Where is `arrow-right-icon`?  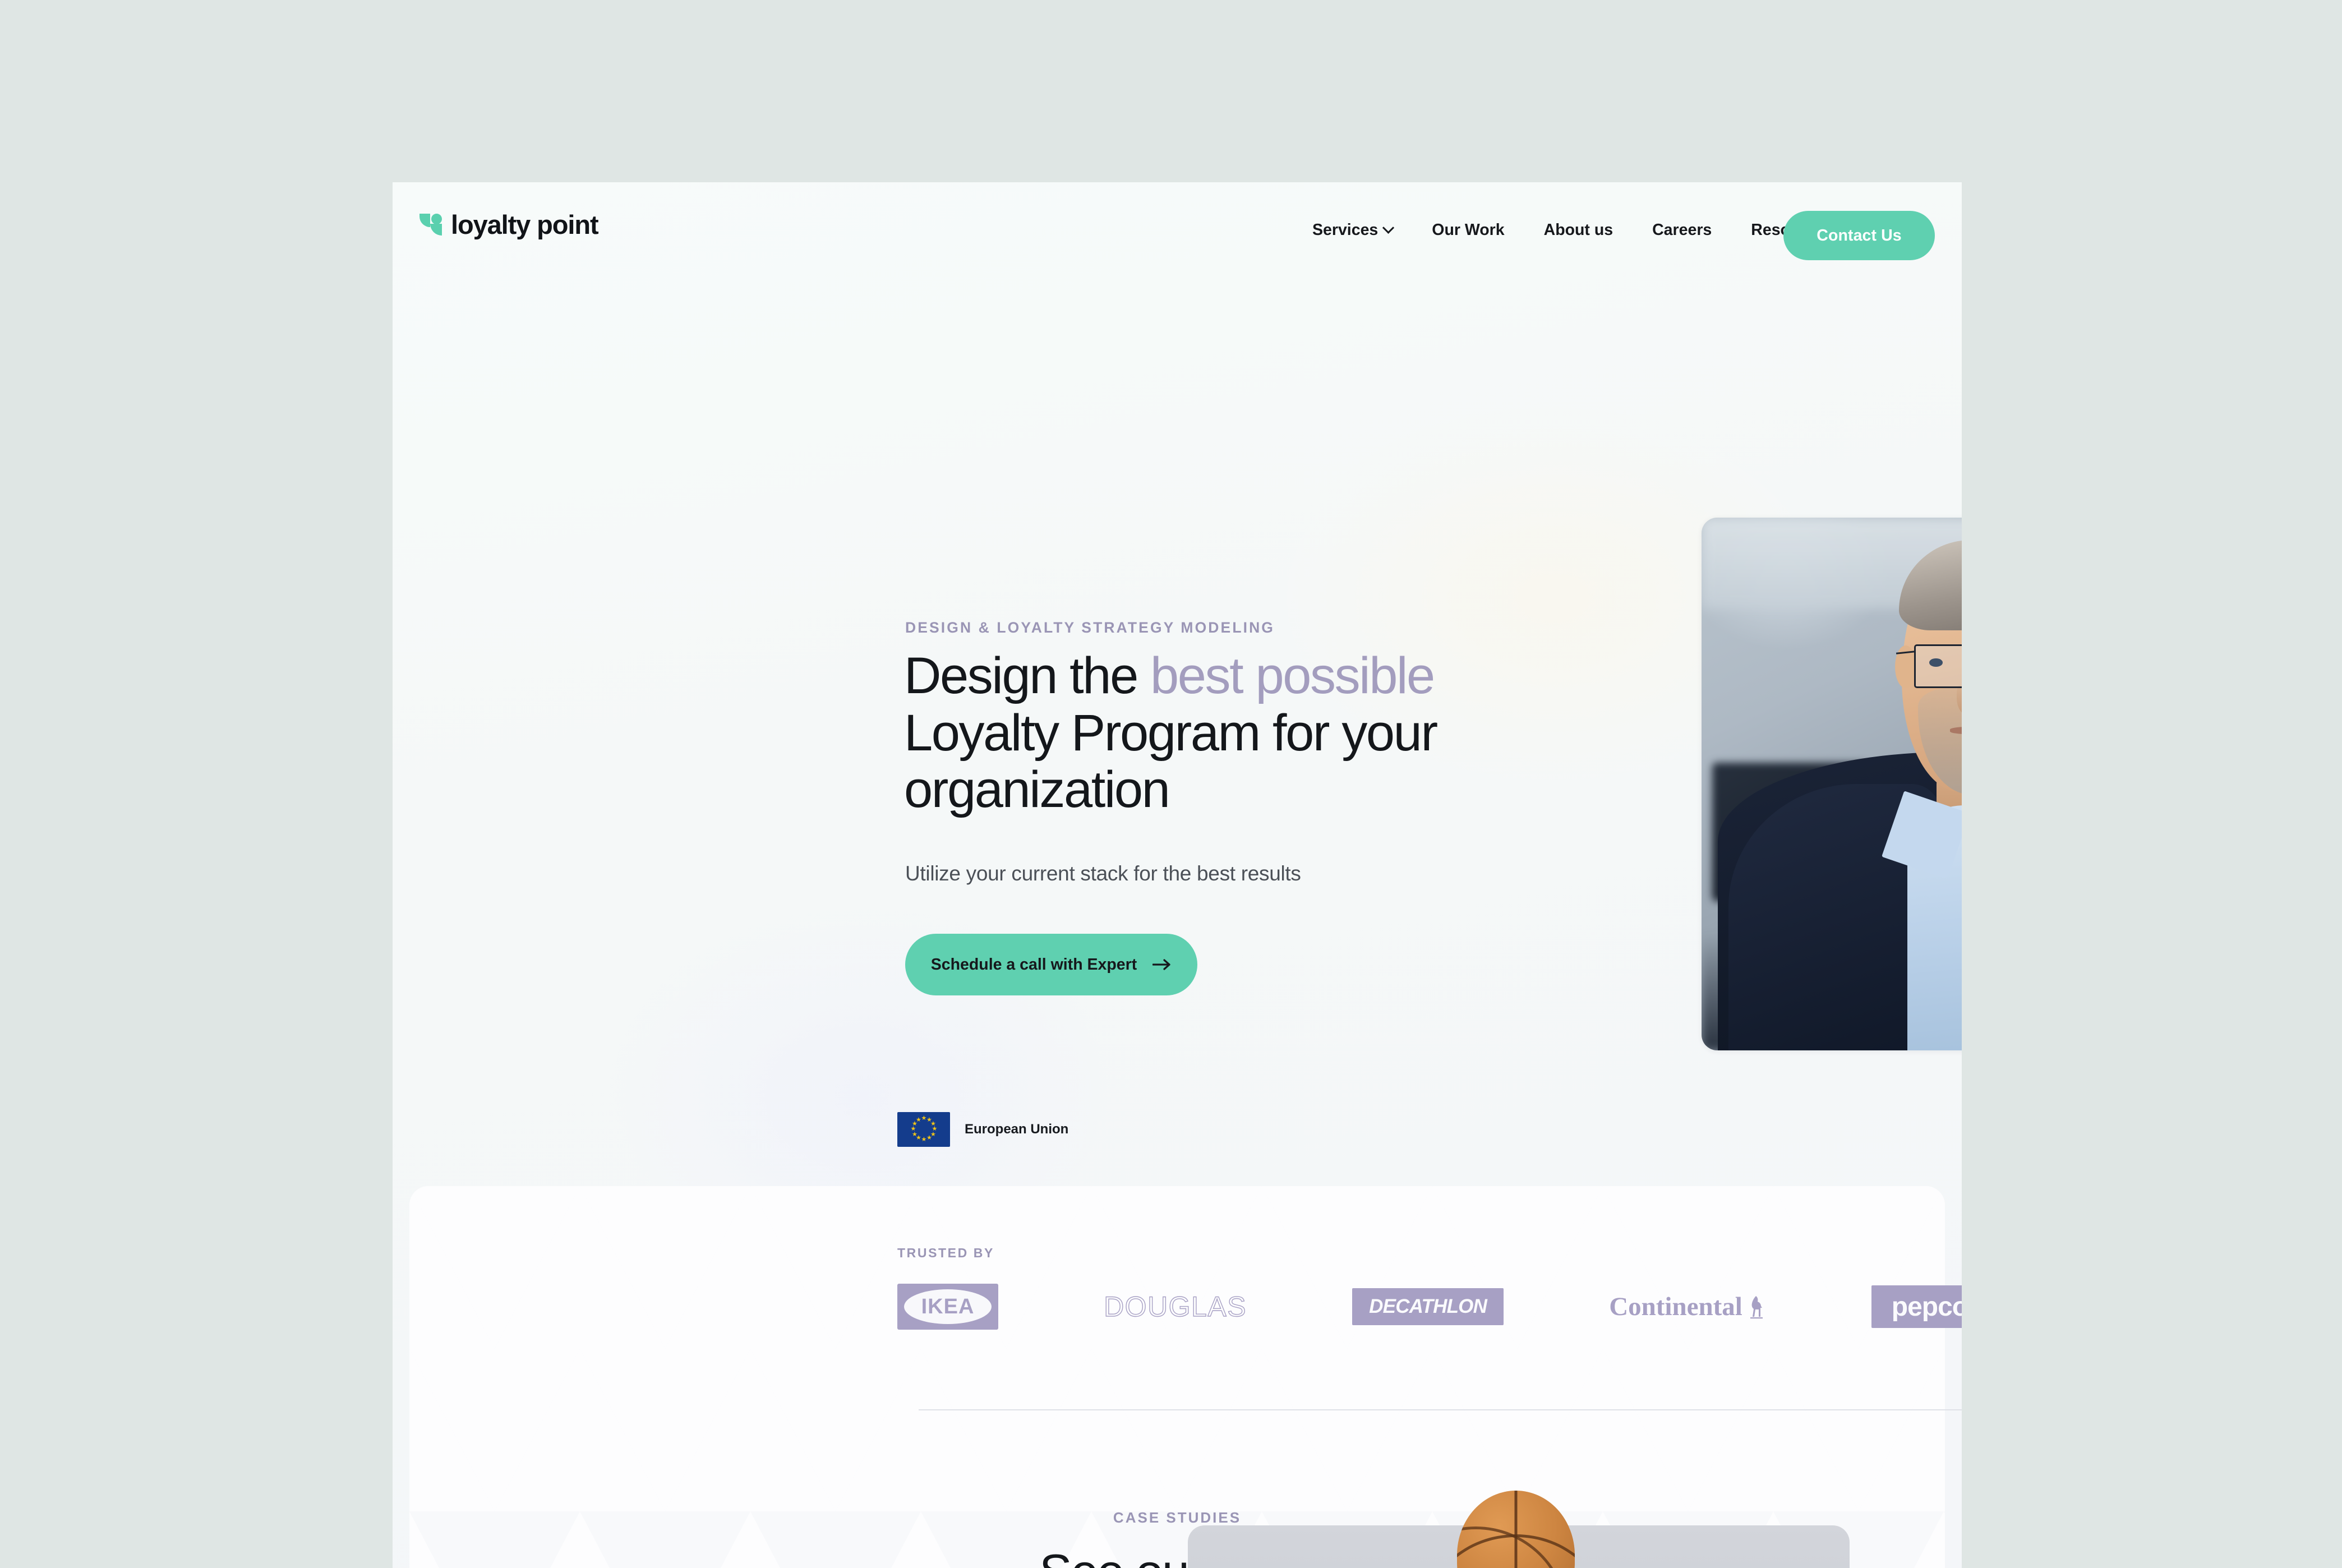
arrow-right-icon is located at coordinates (1161, 964).